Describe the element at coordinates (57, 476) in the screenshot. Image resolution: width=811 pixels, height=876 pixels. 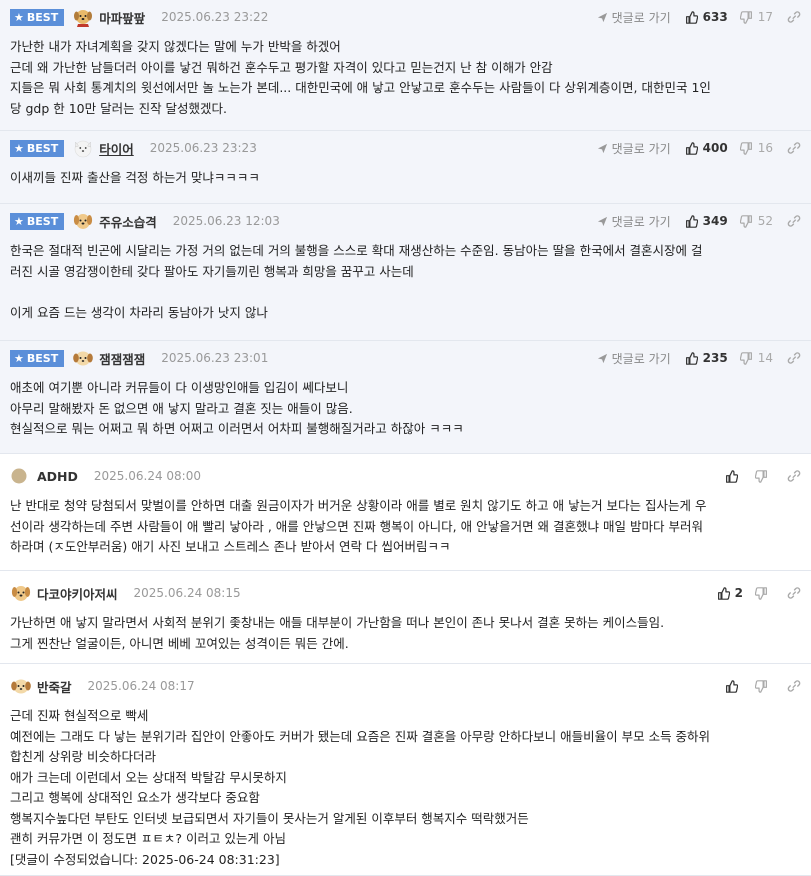
I see `comment-author: ADHD` at that location.